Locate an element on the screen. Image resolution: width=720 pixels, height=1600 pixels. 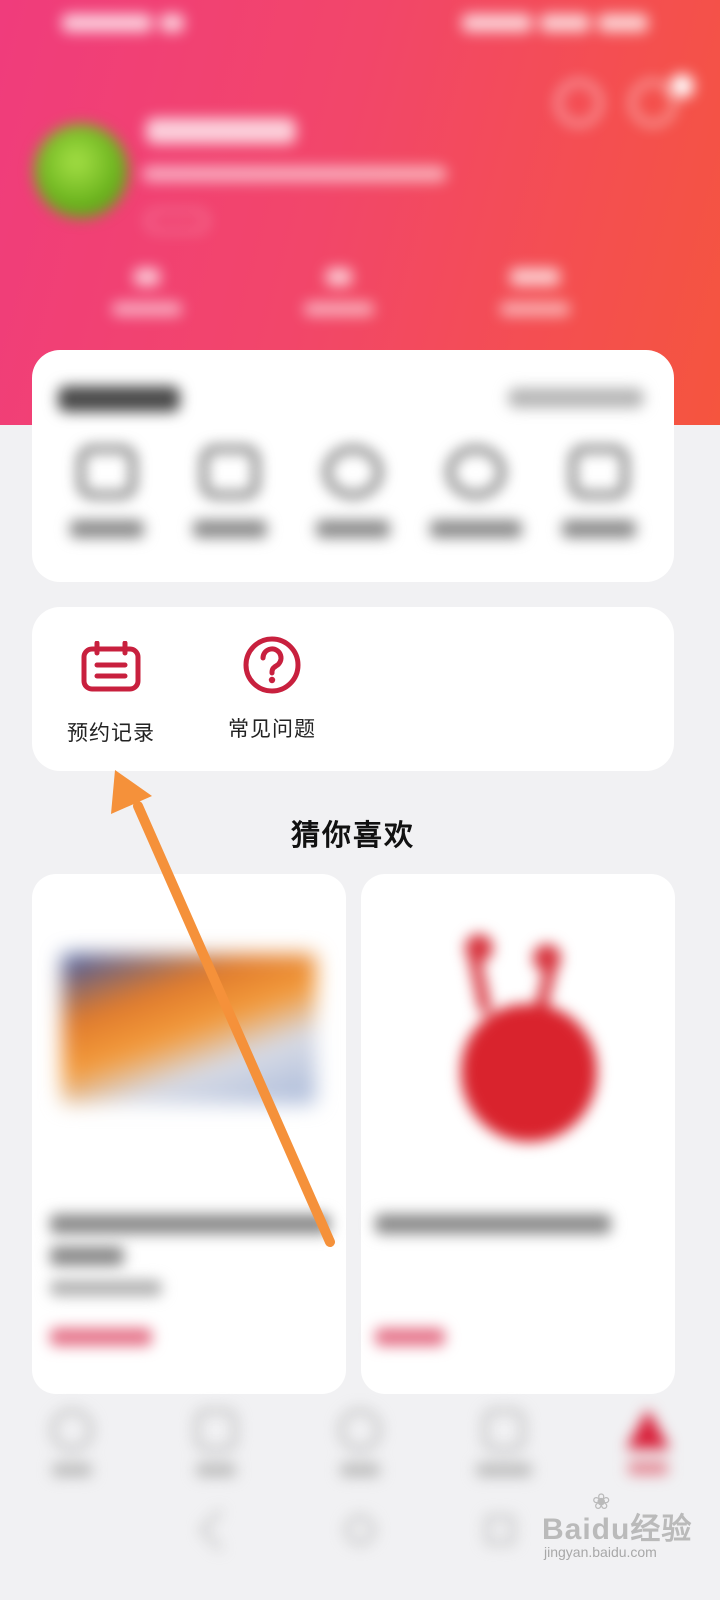
question-circle-icon is located at coordinates (272, 665).